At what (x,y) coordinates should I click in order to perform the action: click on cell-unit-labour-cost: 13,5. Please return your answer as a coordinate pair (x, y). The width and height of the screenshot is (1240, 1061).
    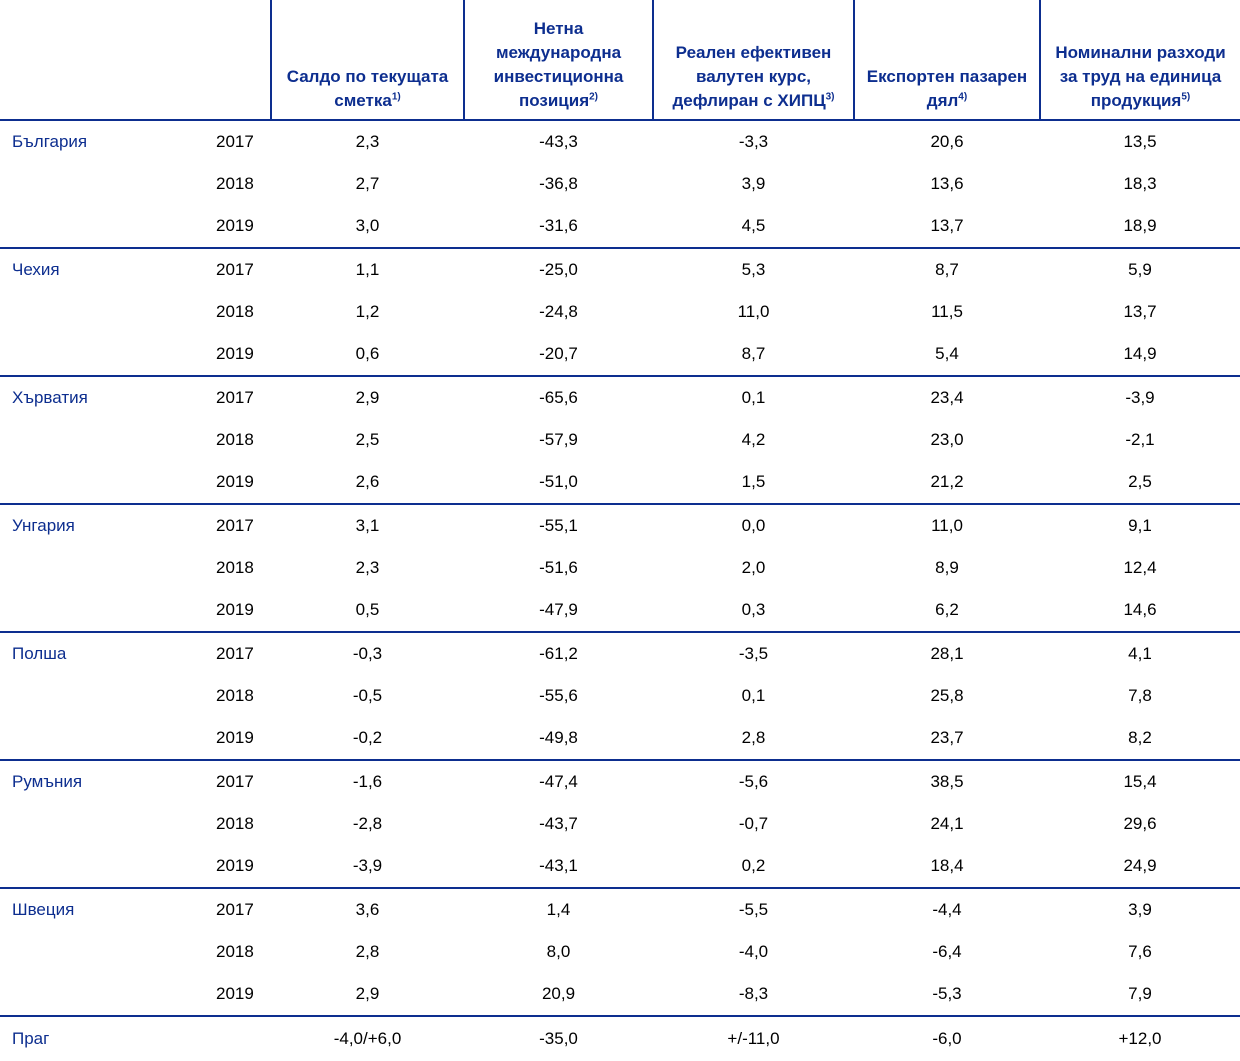
    Looking at the image, I should click on (1140, 141).